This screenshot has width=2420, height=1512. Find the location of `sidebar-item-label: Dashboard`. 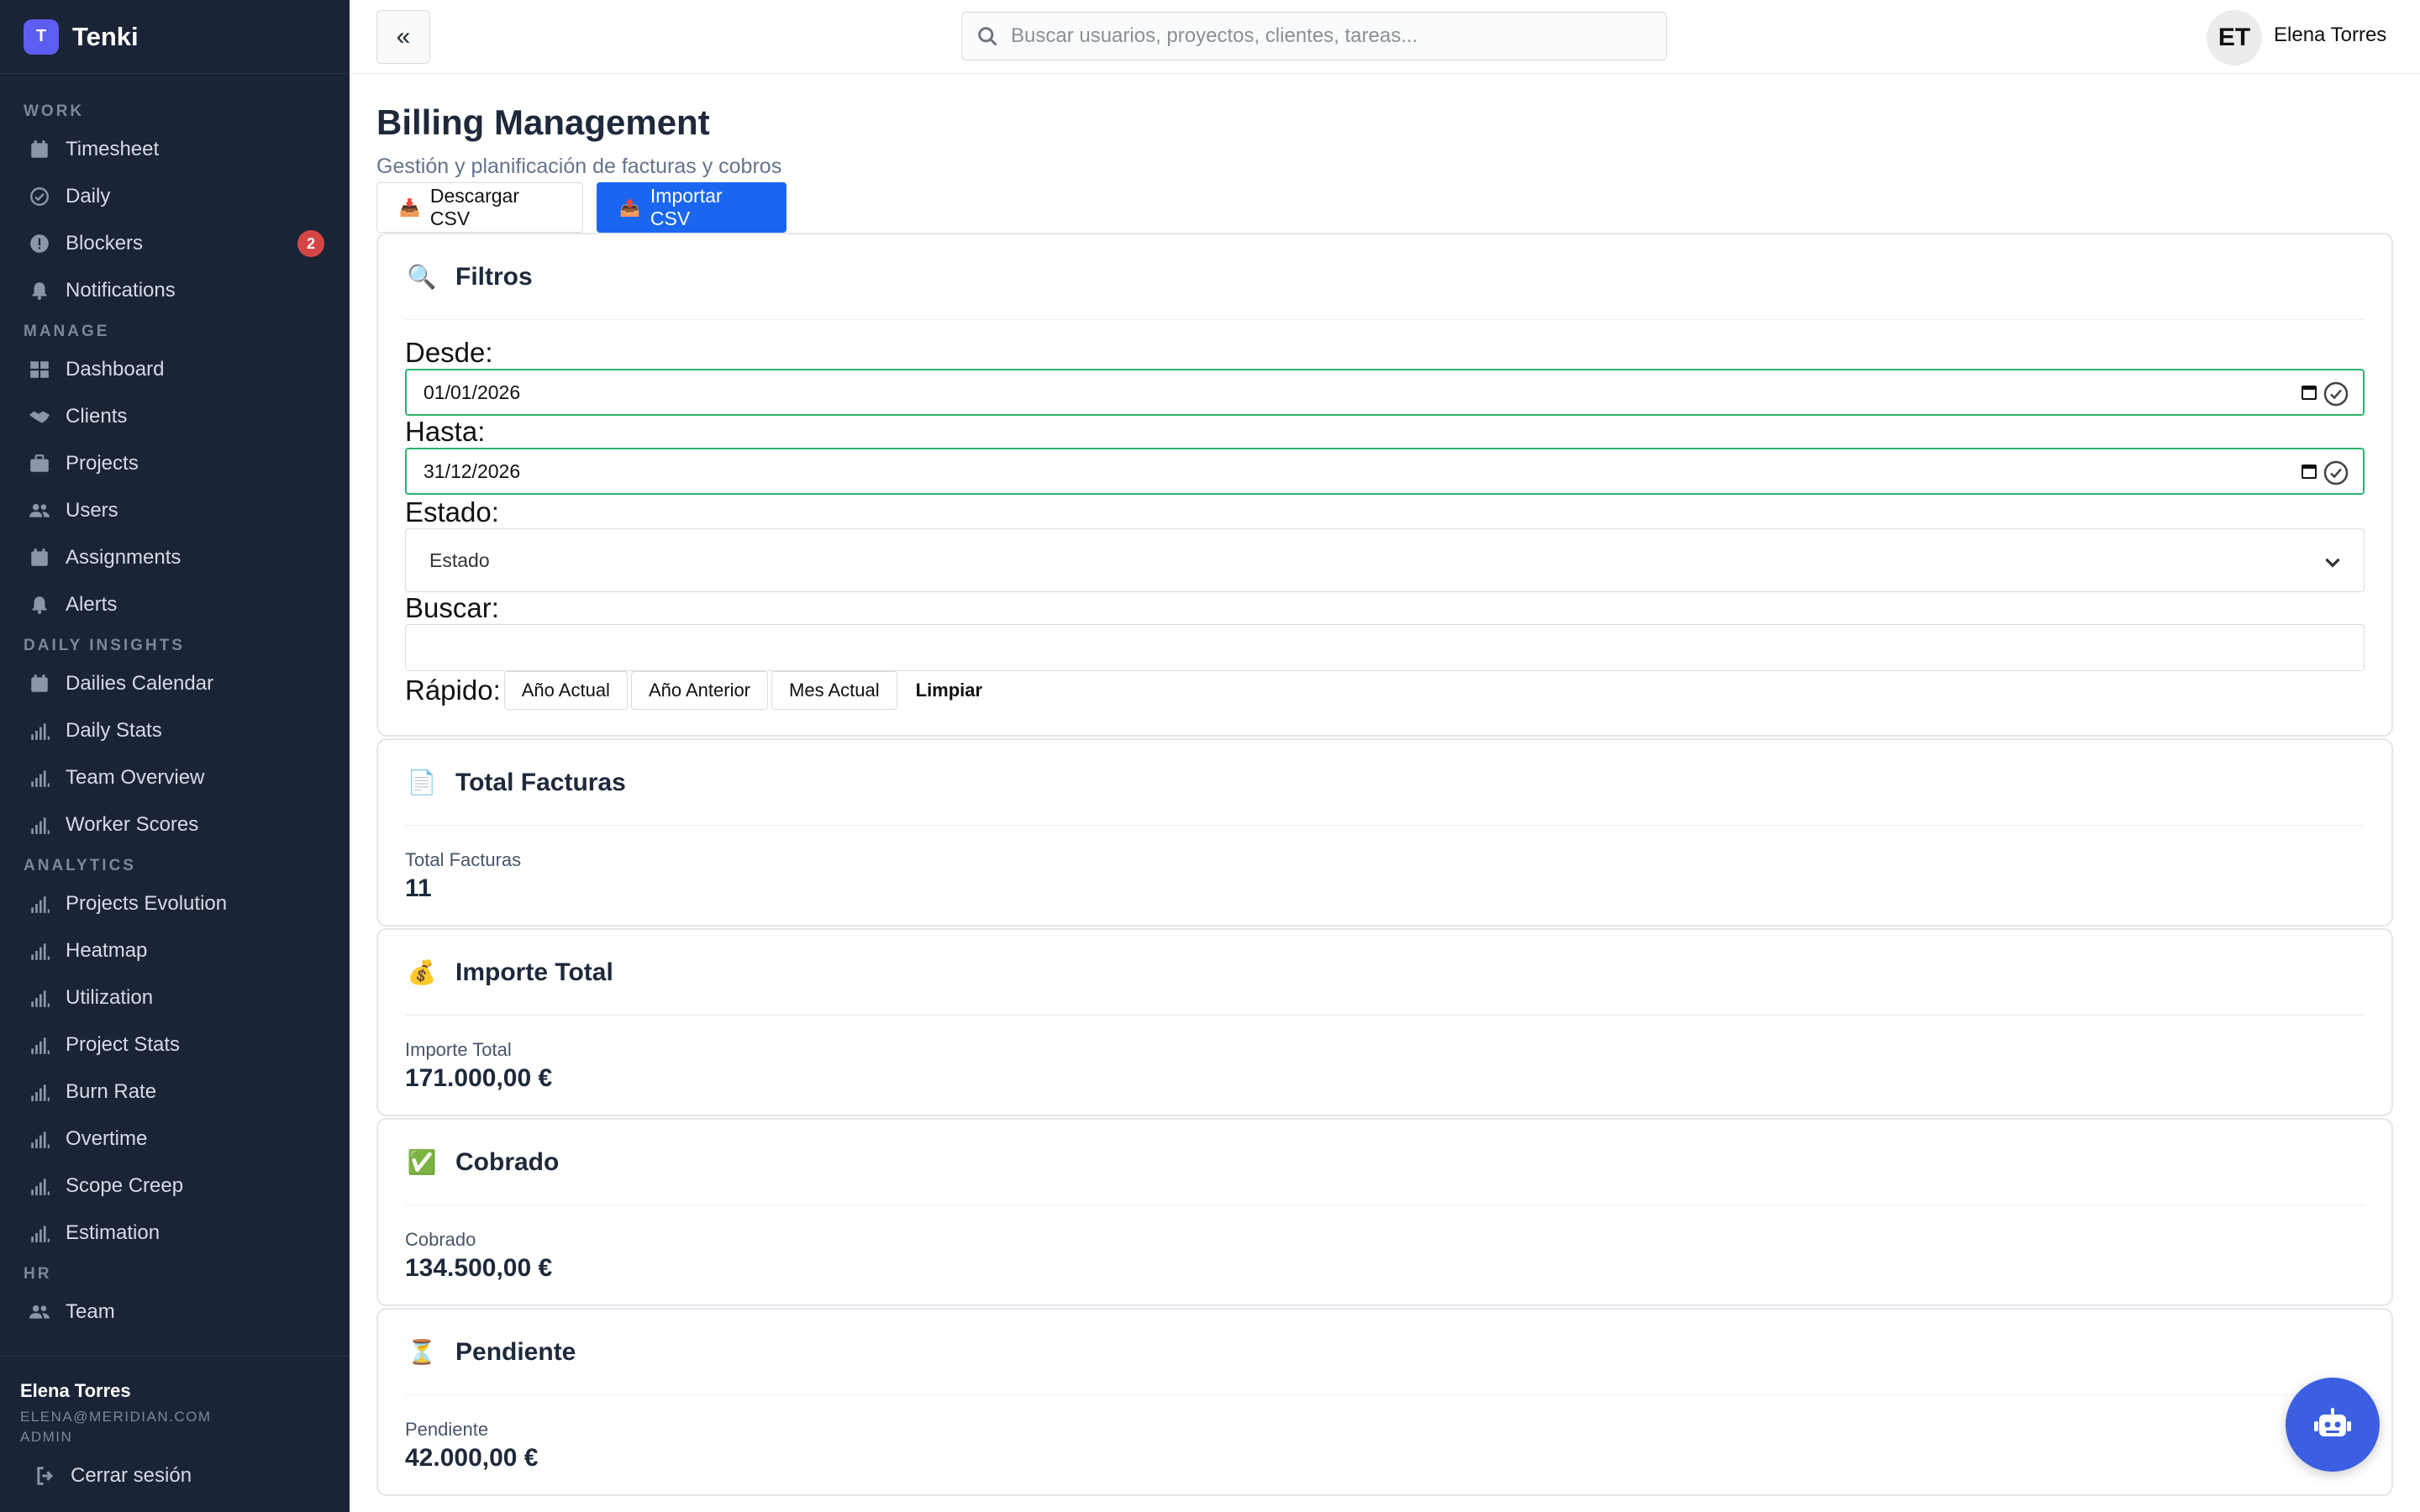

sidebar-item-label: Dashboard is located at coordinates (116, 369).